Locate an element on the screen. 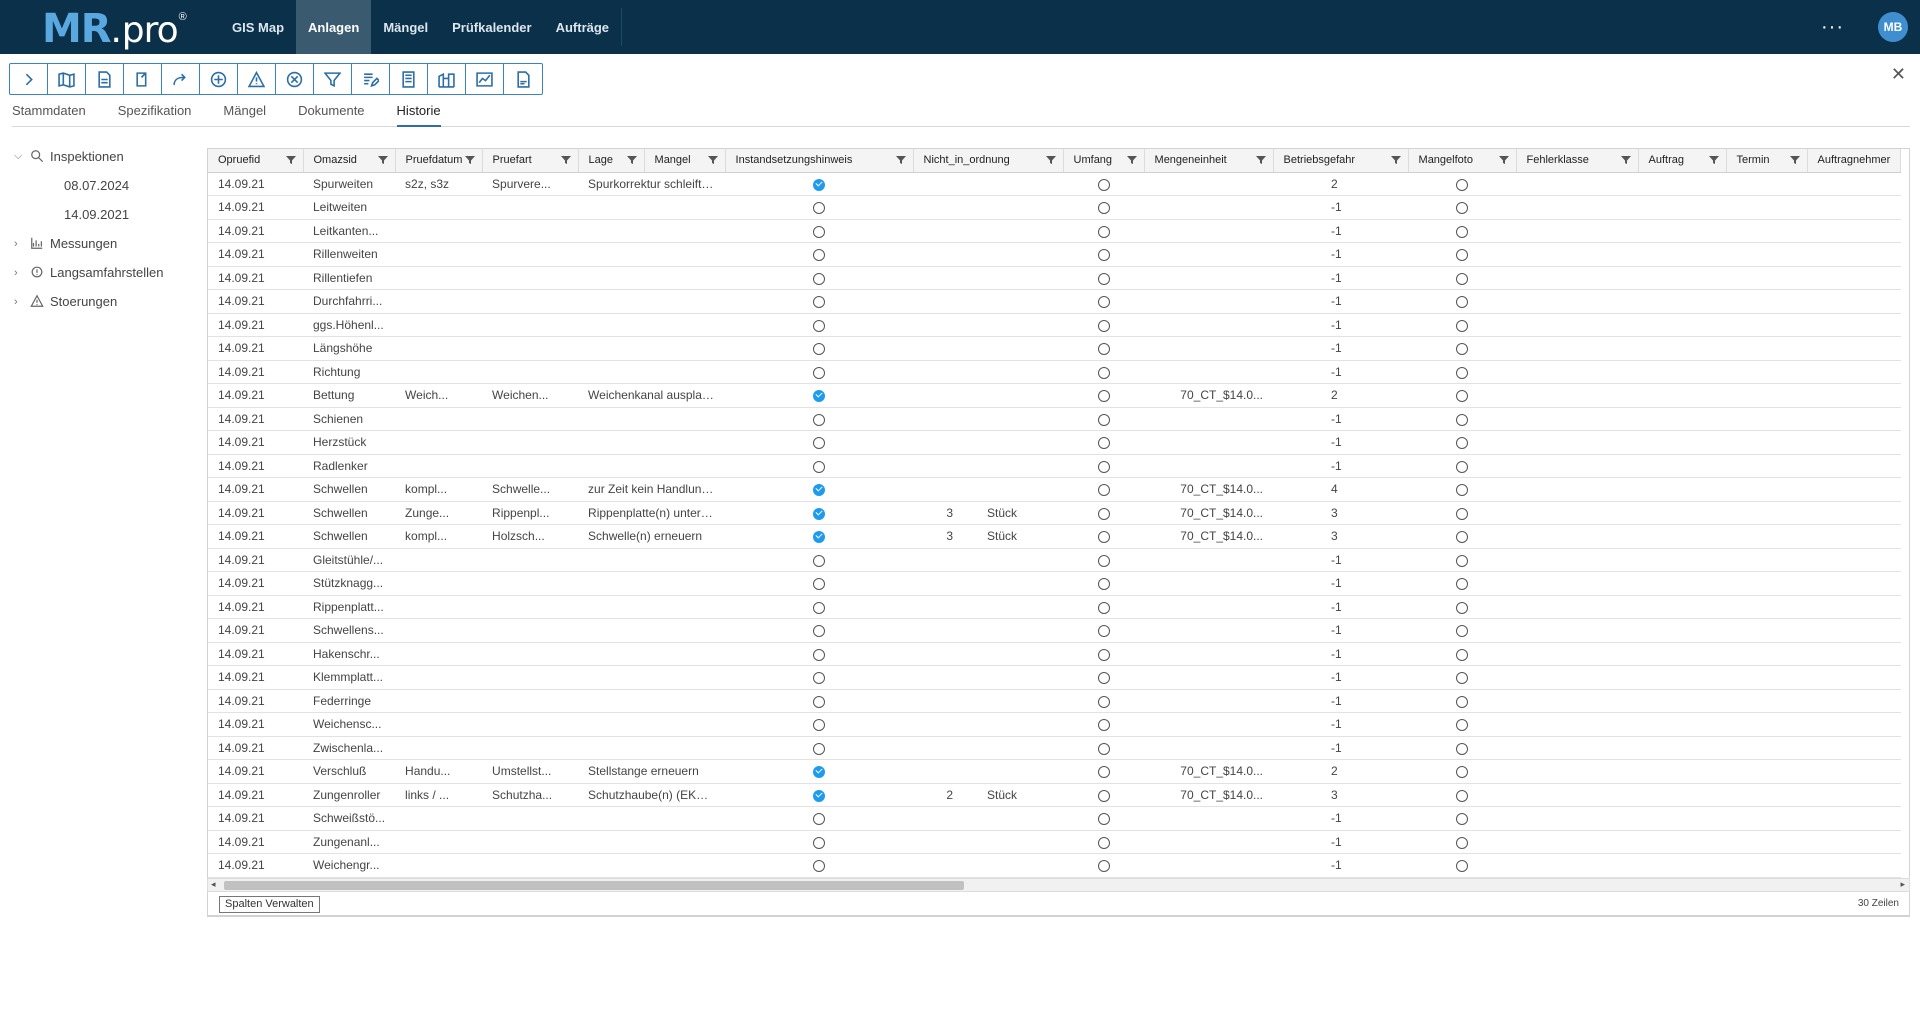 The width and height of the screenshot is (1920, 1031). column-header: Mangelfoto is located at coordinates (1462, 161).